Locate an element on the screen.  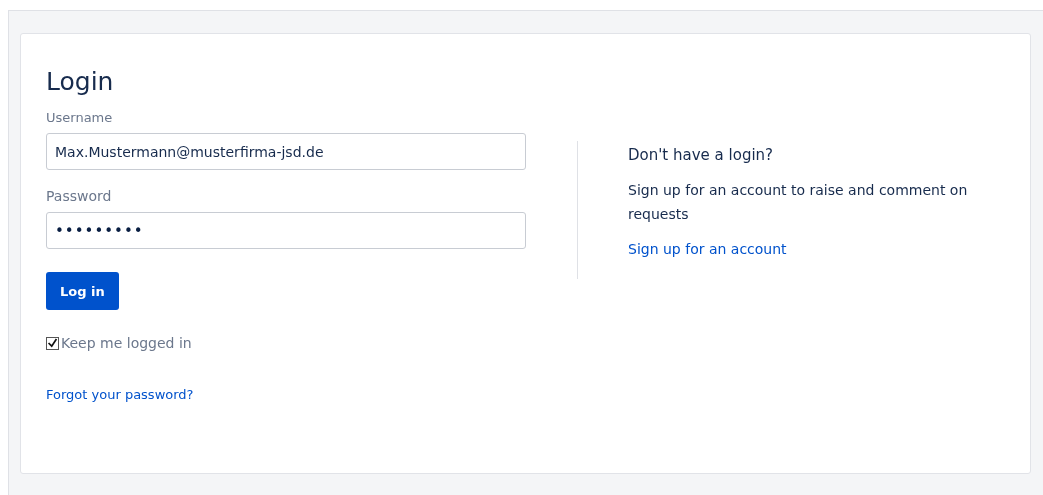
username-label: Username is located at coordinates (80, 117).